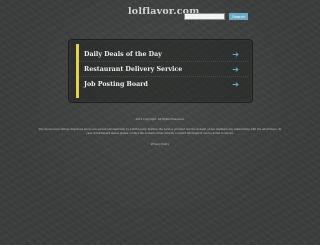 This screenshot has width=320, height=245. Describe the element at coordinates (160, 119) in the screenshot. I see `copyright-text: 2013 Copyright. All Rights Reserved.` at that location.